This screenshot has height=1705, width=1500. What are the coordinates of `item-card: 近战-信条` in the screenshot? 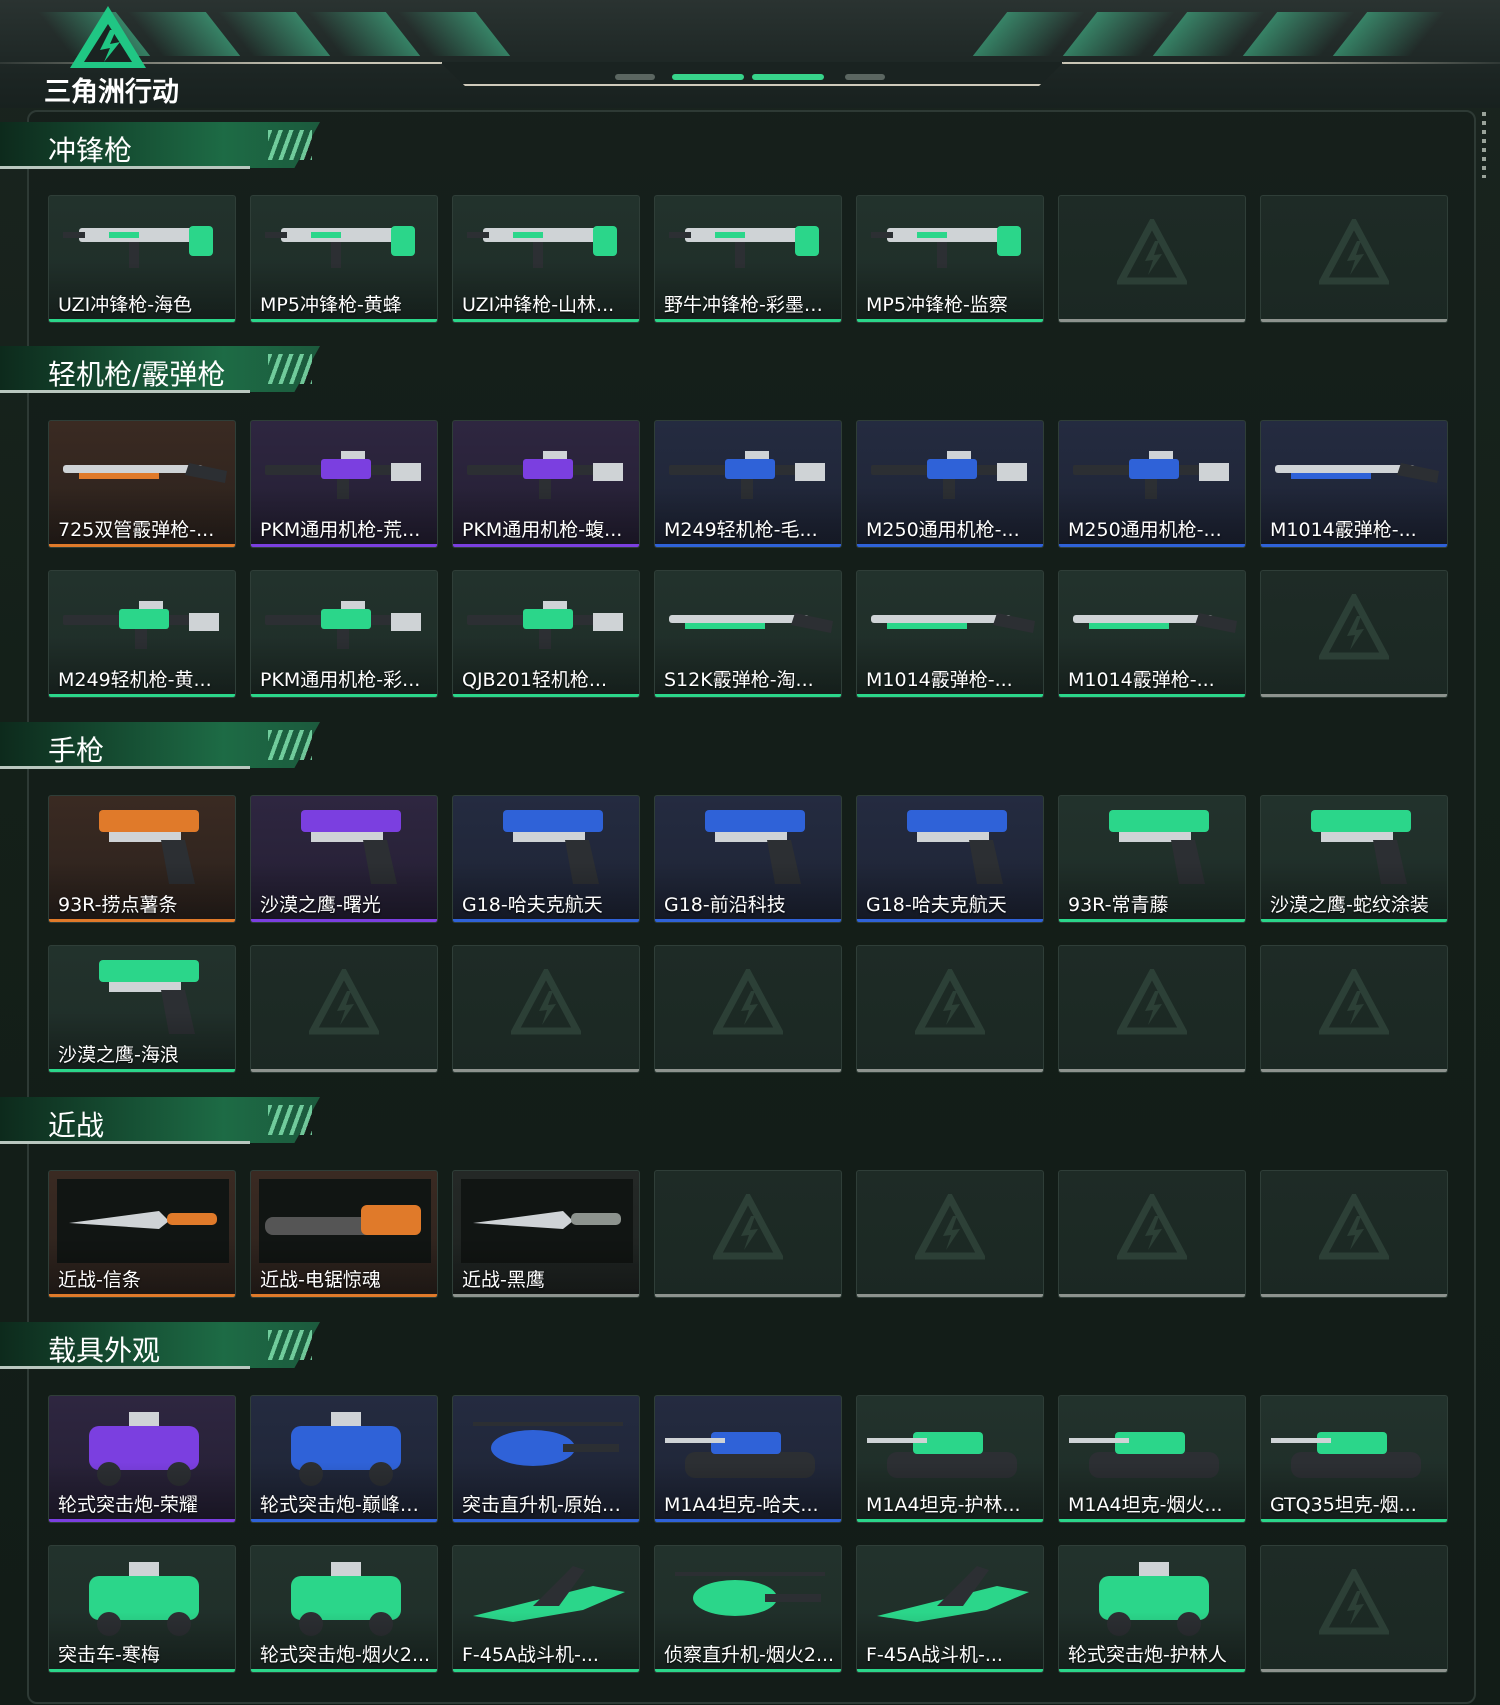 It's located at (142, 1234).